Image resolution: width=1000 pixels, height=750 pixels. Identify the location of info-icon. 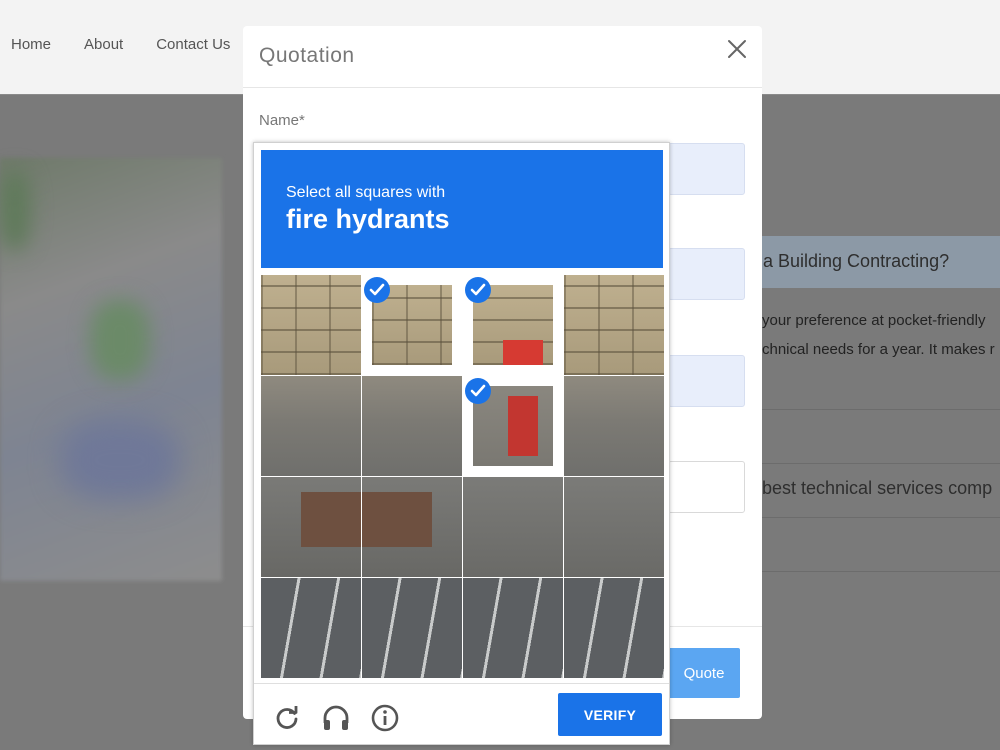
(385, 718).